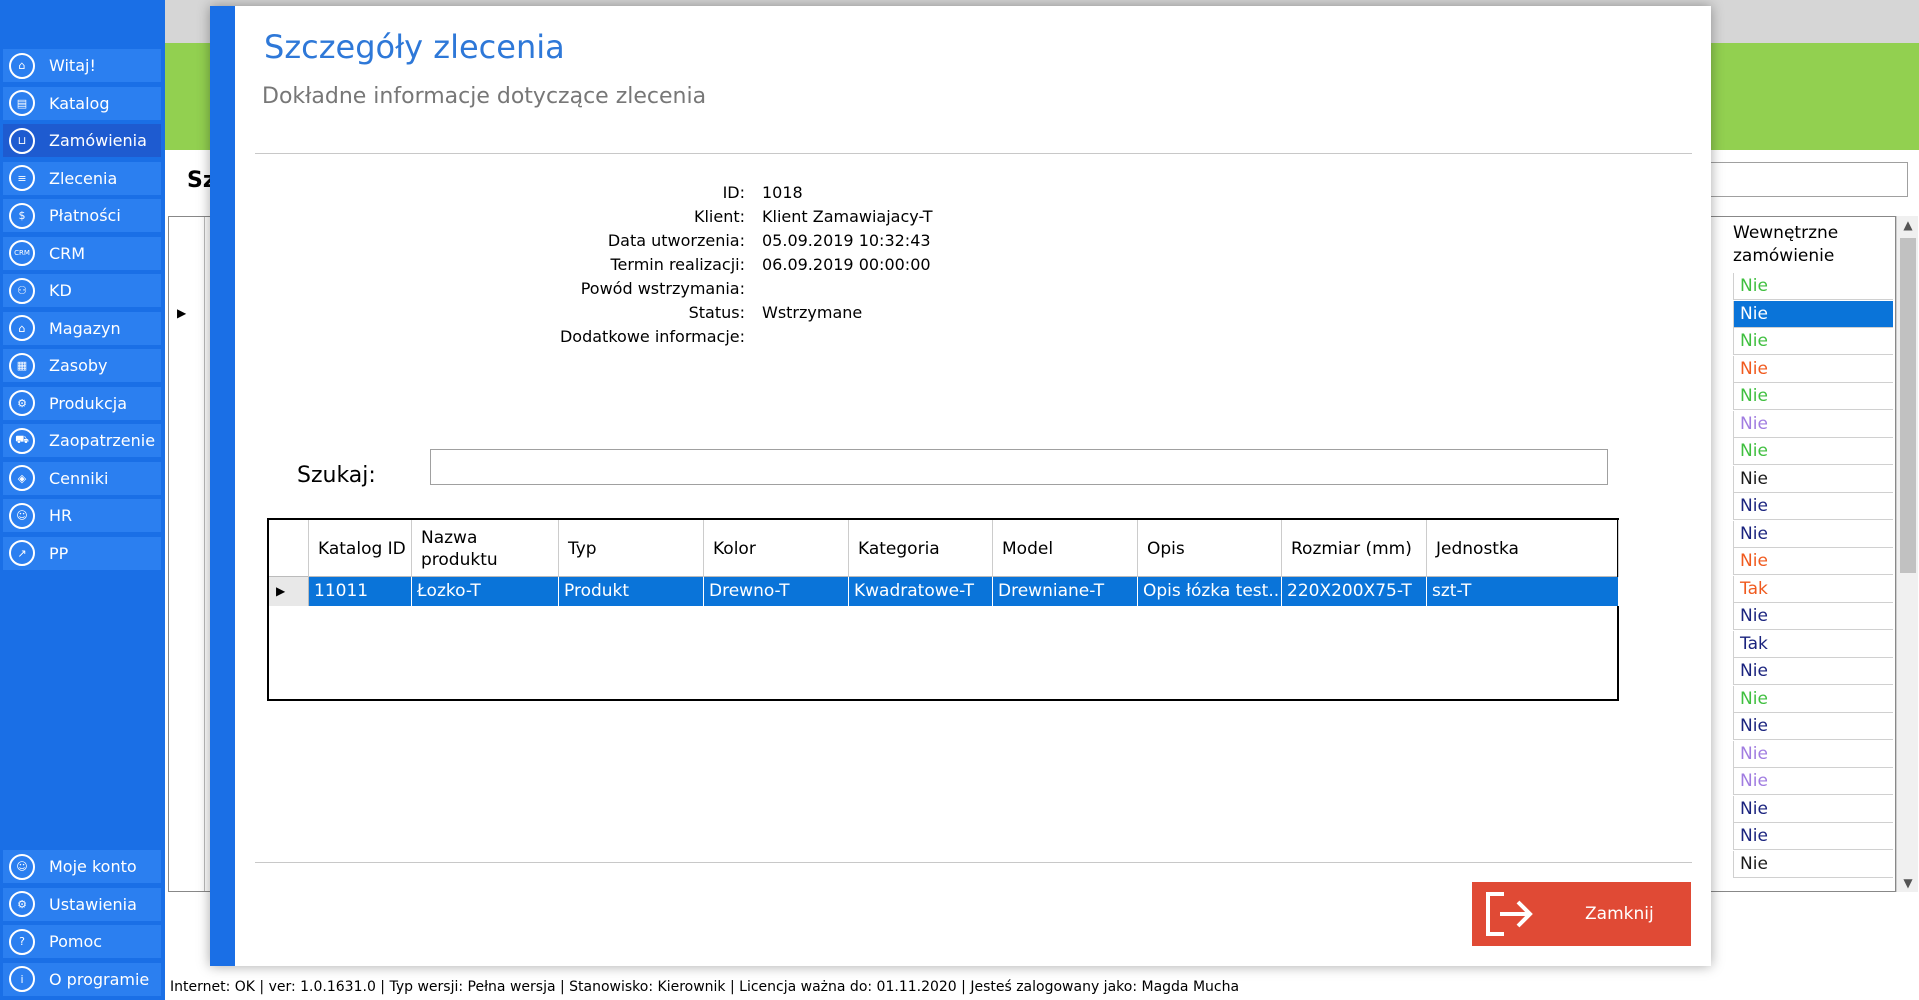 The width and height of the screenshot is (1919, 1000). I want to click on row-pointer-icon: ▶, so click(289, 591).